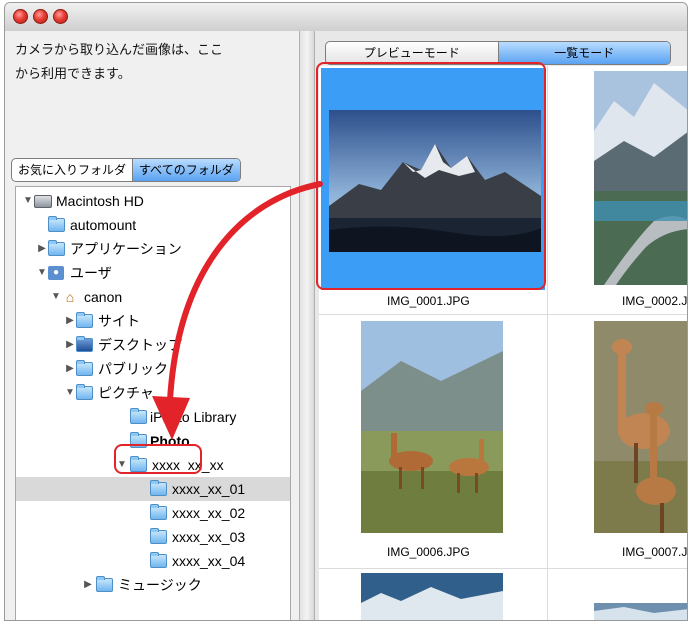 The height and width of the screenshot is (621, 688). Describe the element at coordinates (104, 584) in the screenshot. I see `music-folder-icon` at that location.